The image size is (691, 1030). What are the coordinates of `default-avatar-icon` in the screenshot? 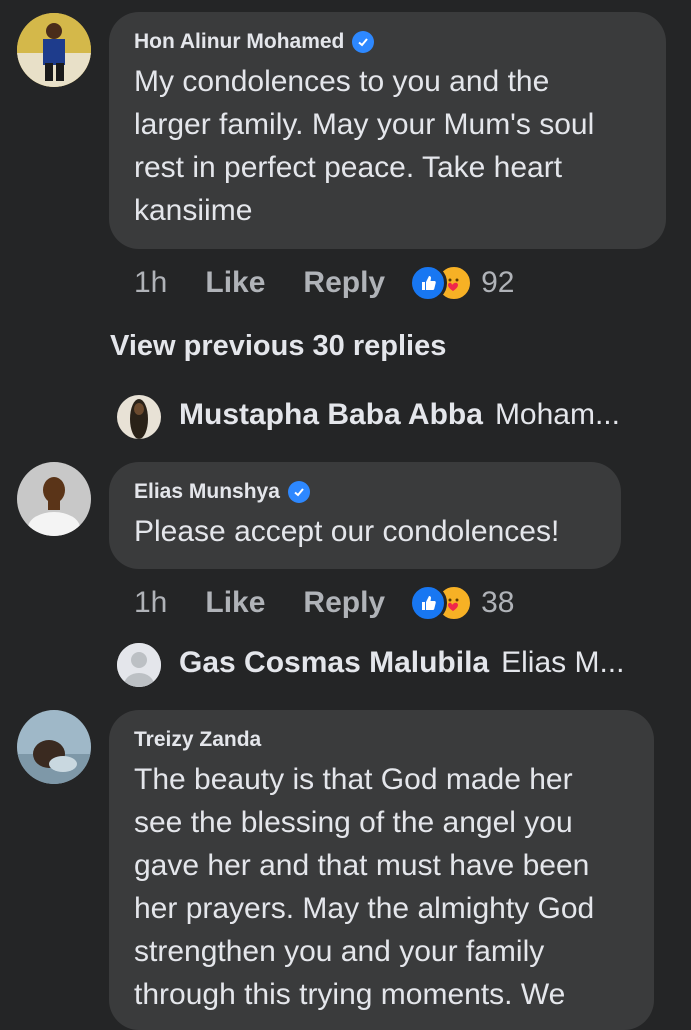 It's located at (139, 665).